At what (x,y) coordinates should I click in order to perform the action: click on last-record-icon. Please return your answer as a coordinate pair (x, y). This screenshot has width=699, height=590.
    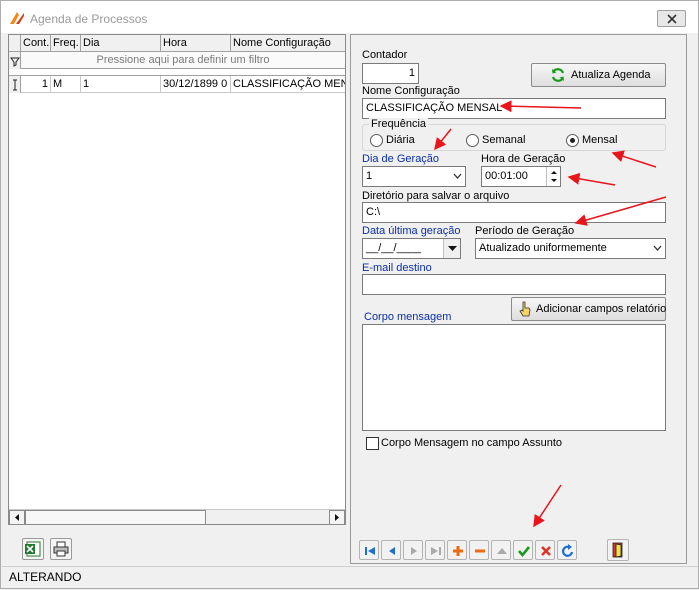
    Looking at the image, I should click on (436, 551).